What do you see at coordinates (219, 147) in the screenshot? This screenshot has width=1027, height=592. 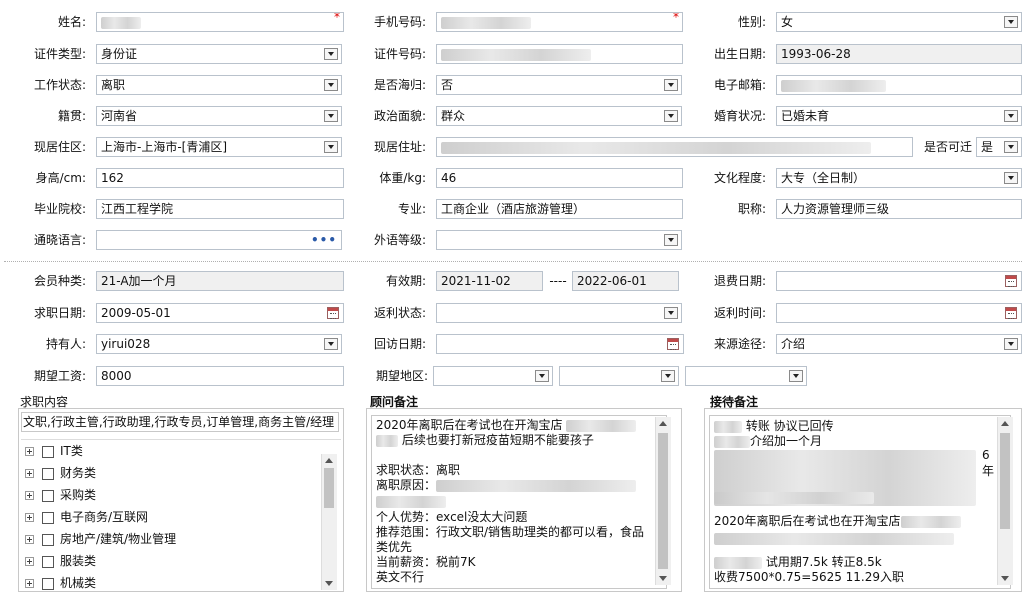 I see `residence-select: 上海市-上海市-[青浦区]` at bounding box center [219, 147].